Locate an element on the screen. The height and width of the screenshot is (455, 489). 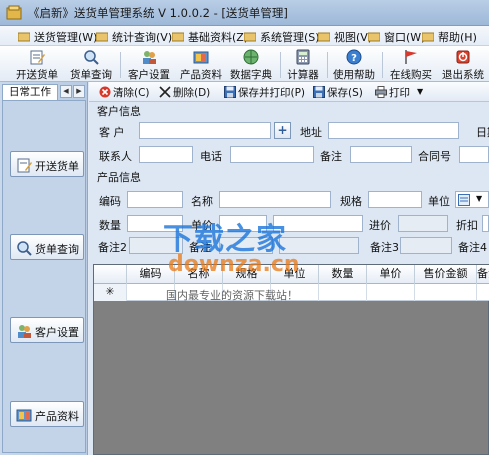
note3-field is located at coordinates (426, 245).